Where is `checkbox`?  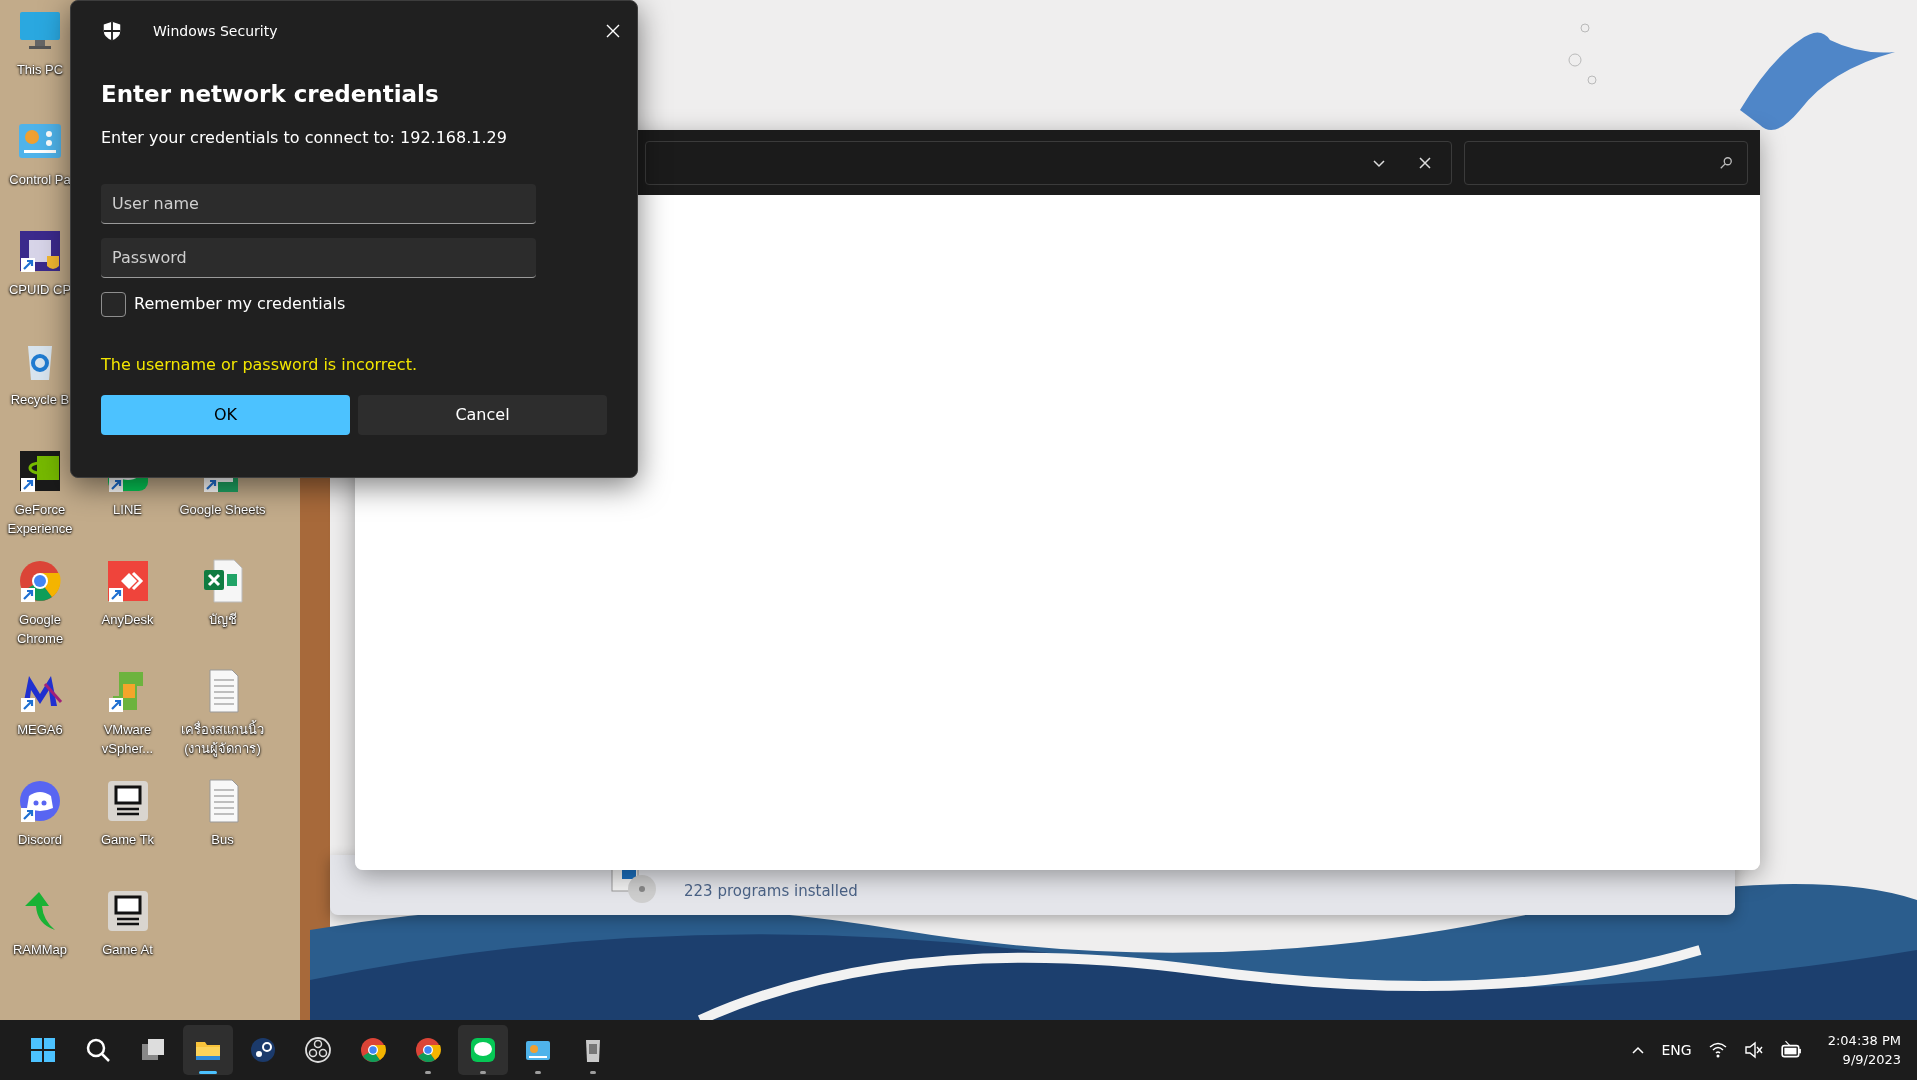
checkbox is located at coordinates (113, 304).